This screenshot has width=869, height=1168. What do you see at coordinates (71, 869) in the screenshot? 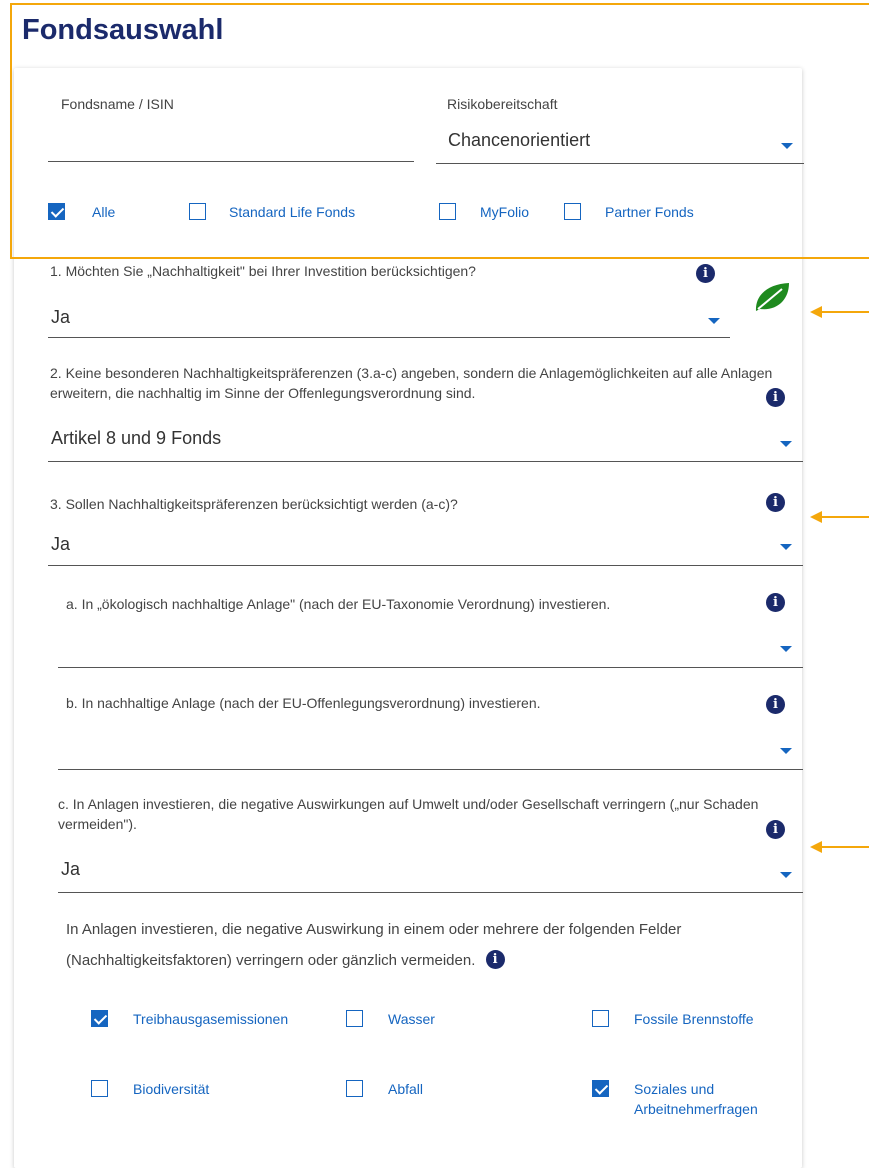
I see `question-3c-value: Ja` at bounding box center [71, 869].